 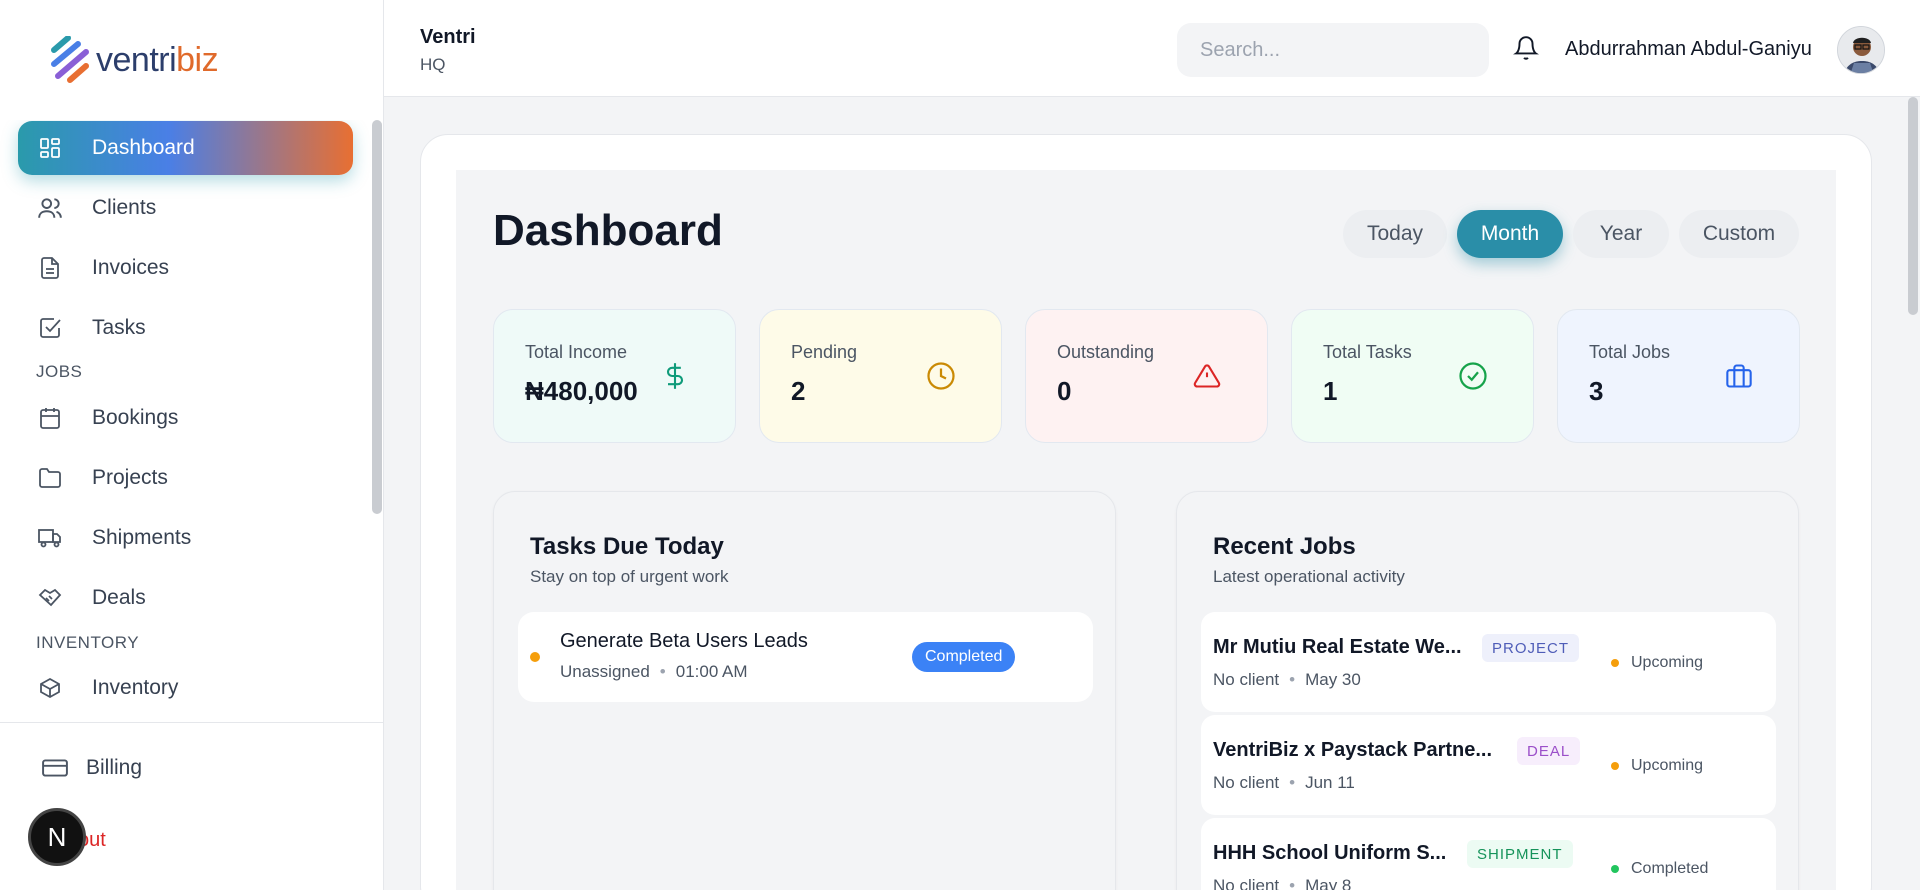 I want to click on grid-icon, so click(x=50, y=148).